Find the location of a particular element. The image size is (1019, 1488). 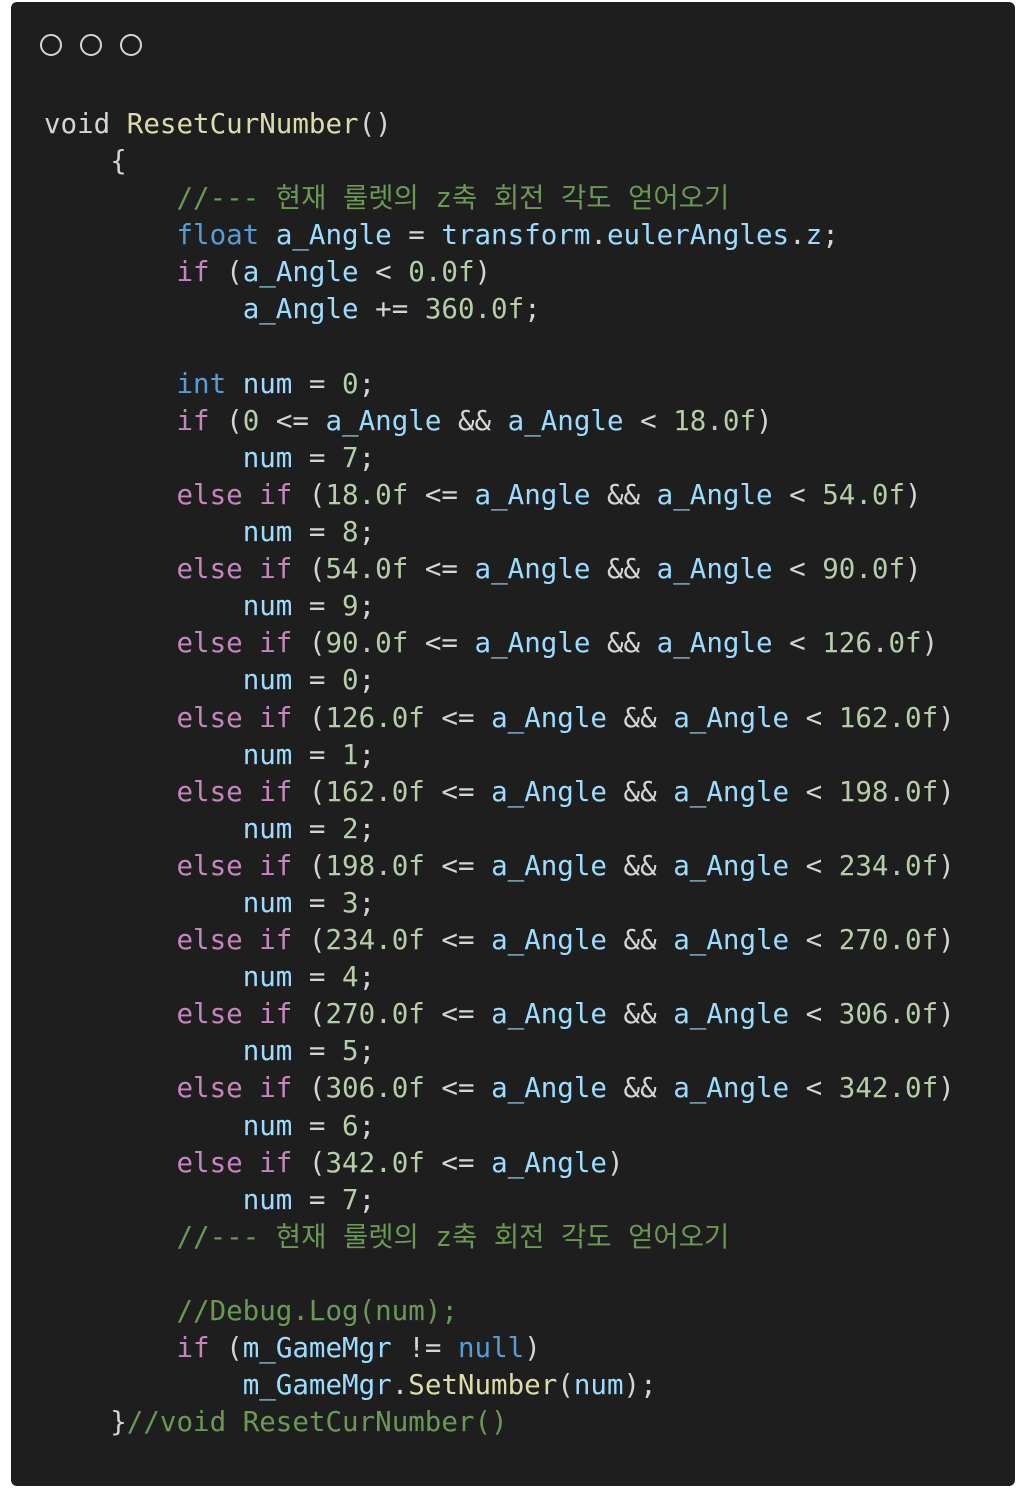

code-token: null is located at coordinates (491, 1348).